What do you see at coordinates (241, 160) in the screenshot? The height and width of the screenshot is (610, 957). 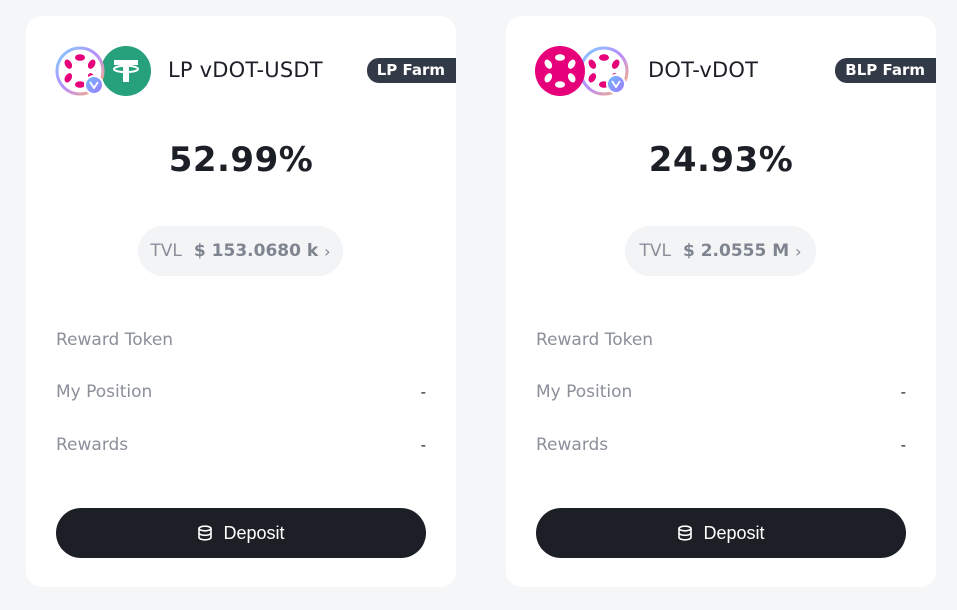 I see `apr-value: 52.99%` at bounding box center [241, 160].